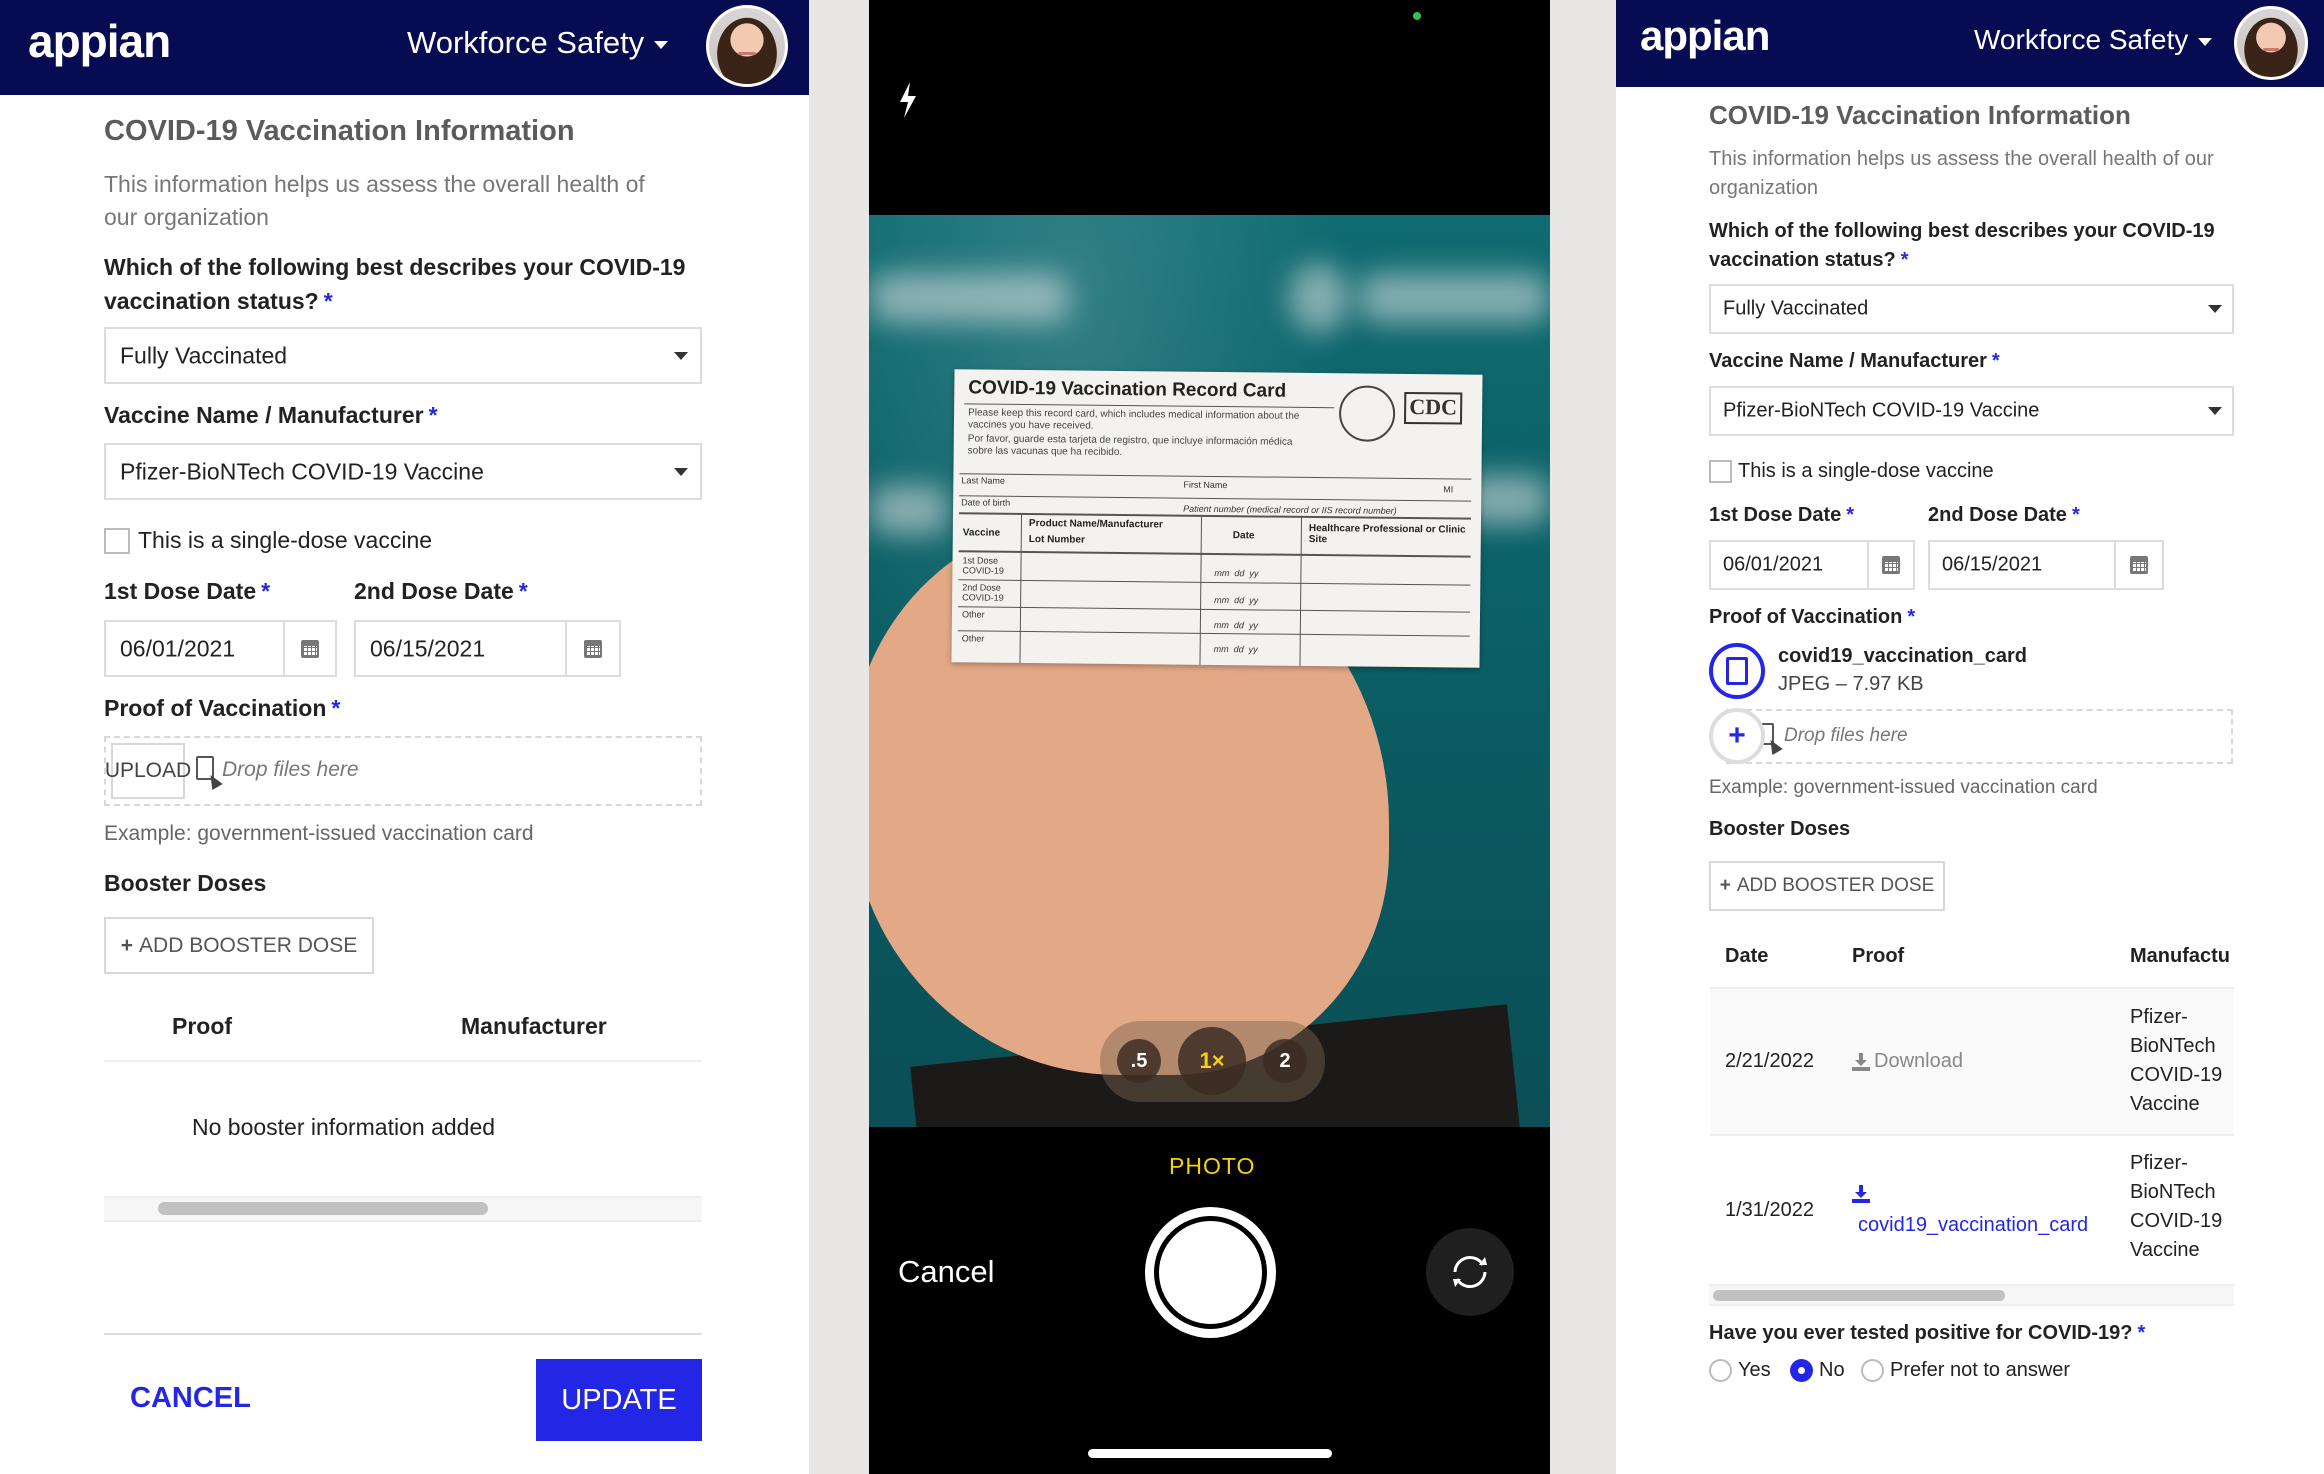  I want to click on cancel-button: CANCEL, so click(190, 1398).